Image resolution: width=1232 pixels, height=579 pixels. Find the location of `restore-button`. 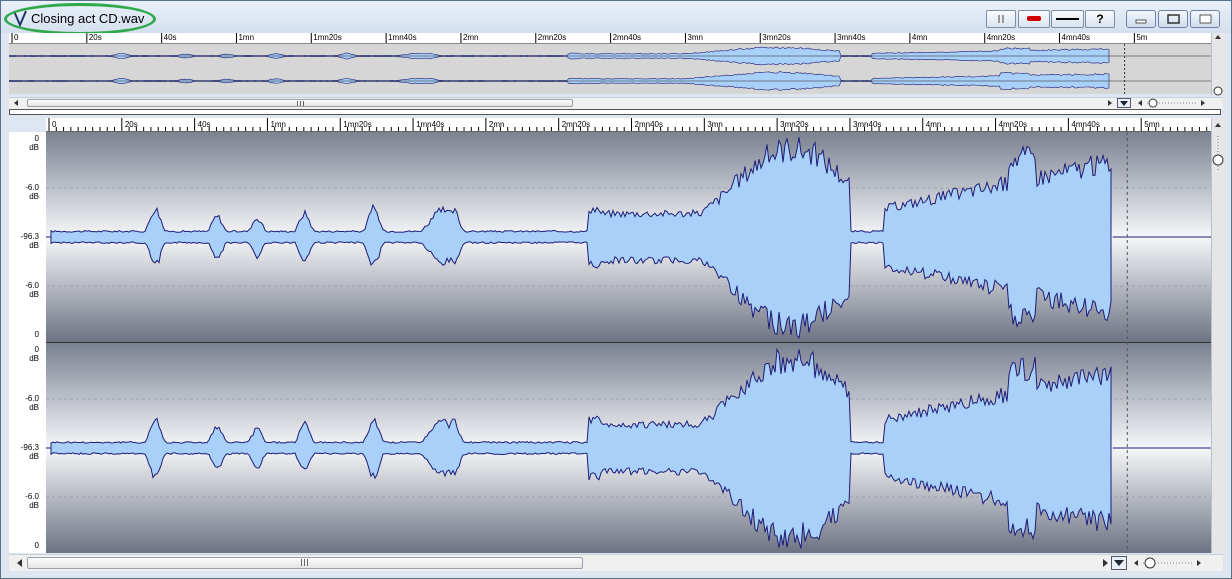

restore-button is located at coordinates (1173, 19).